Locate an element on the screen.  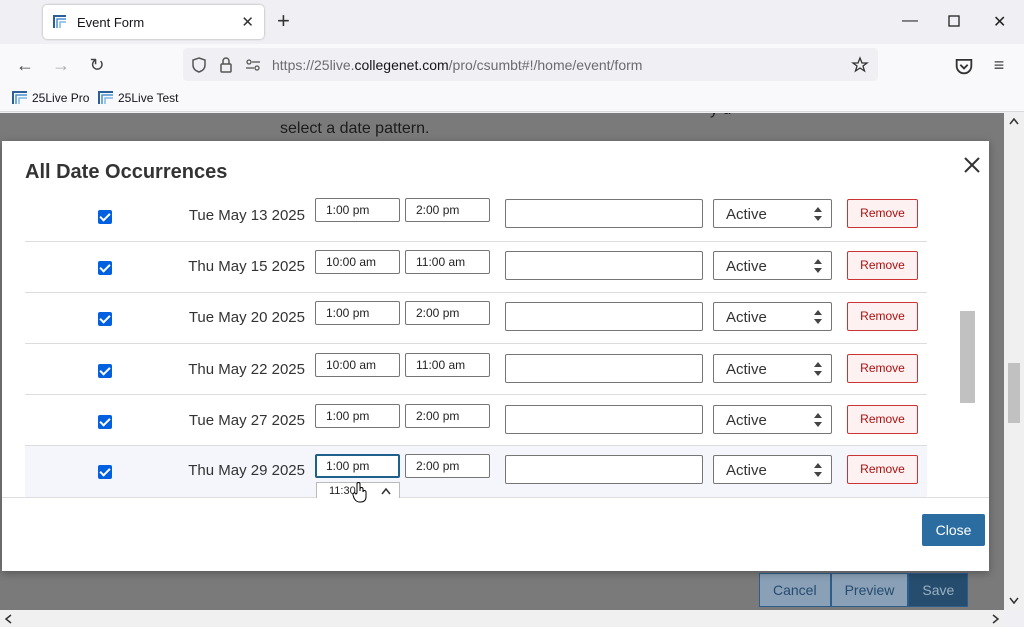
pocket-icon is located at coordinates (964, 66).